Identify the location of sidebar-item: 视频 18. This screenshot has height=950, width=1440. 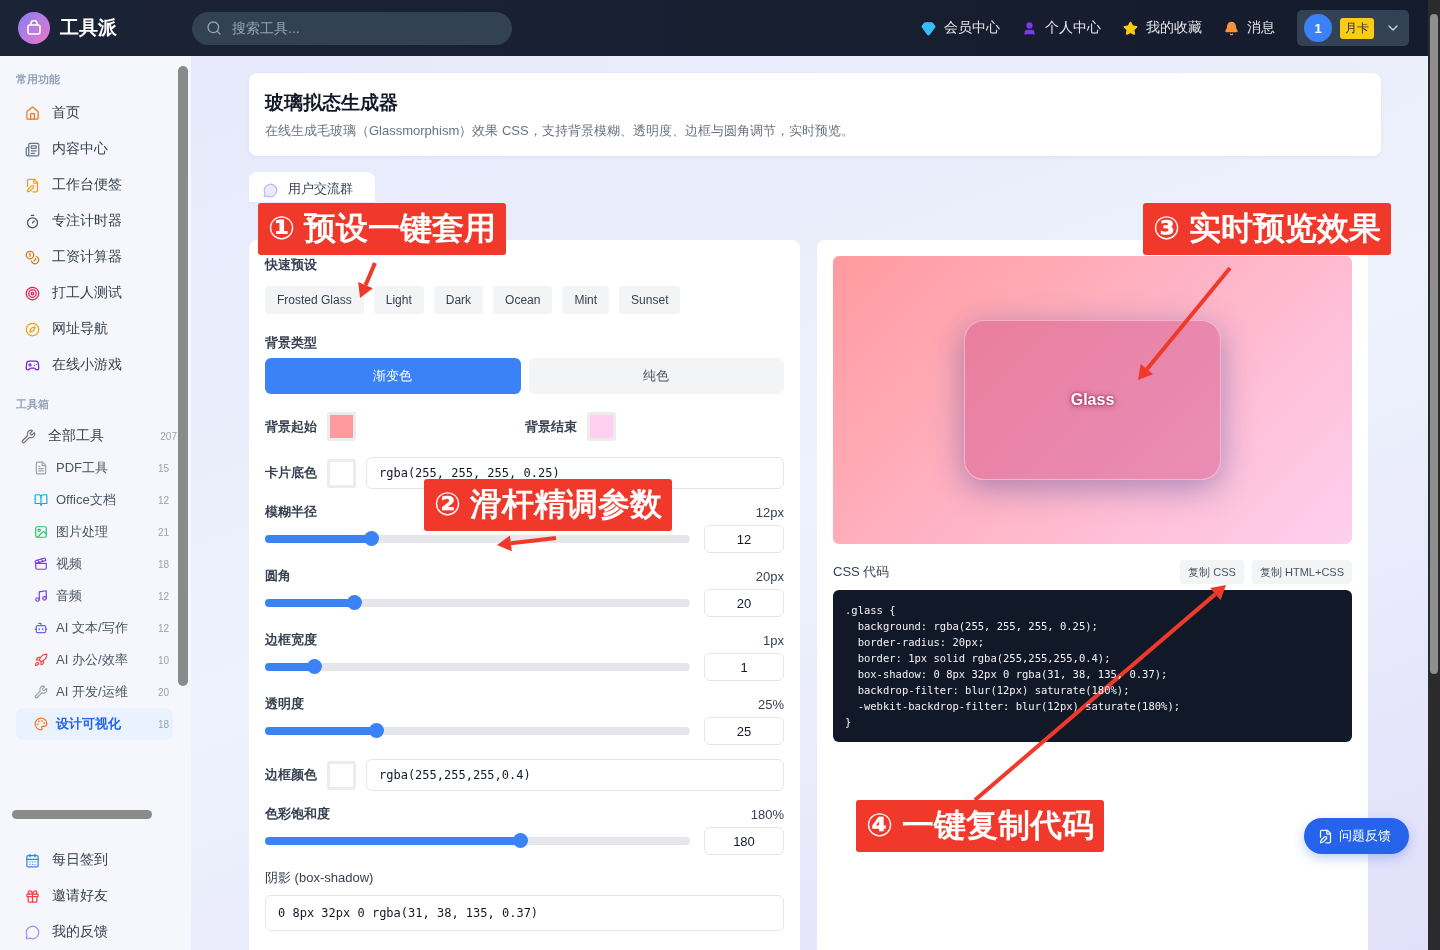
(94, 564).